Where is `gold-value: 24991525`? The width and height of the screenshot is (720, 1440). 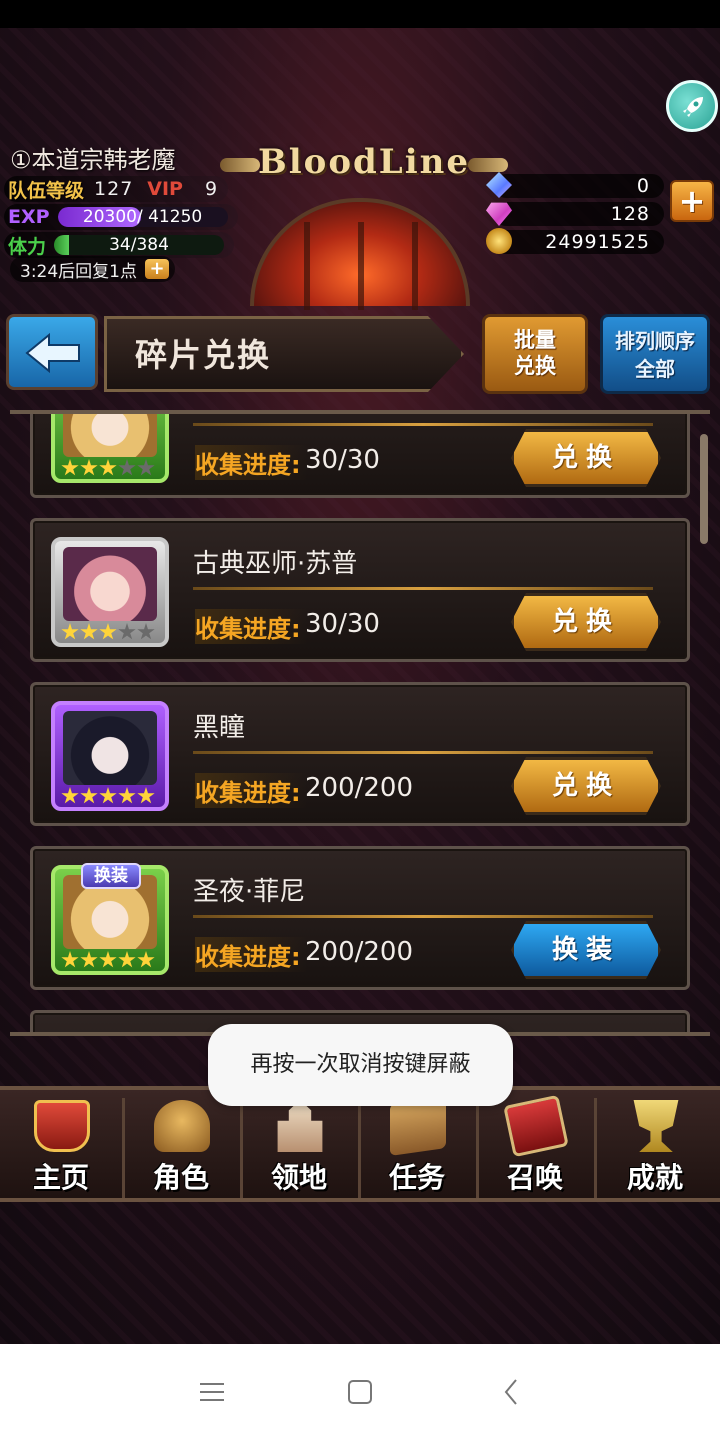
gold-value: 24991525 is located at coordinates (597, 242).